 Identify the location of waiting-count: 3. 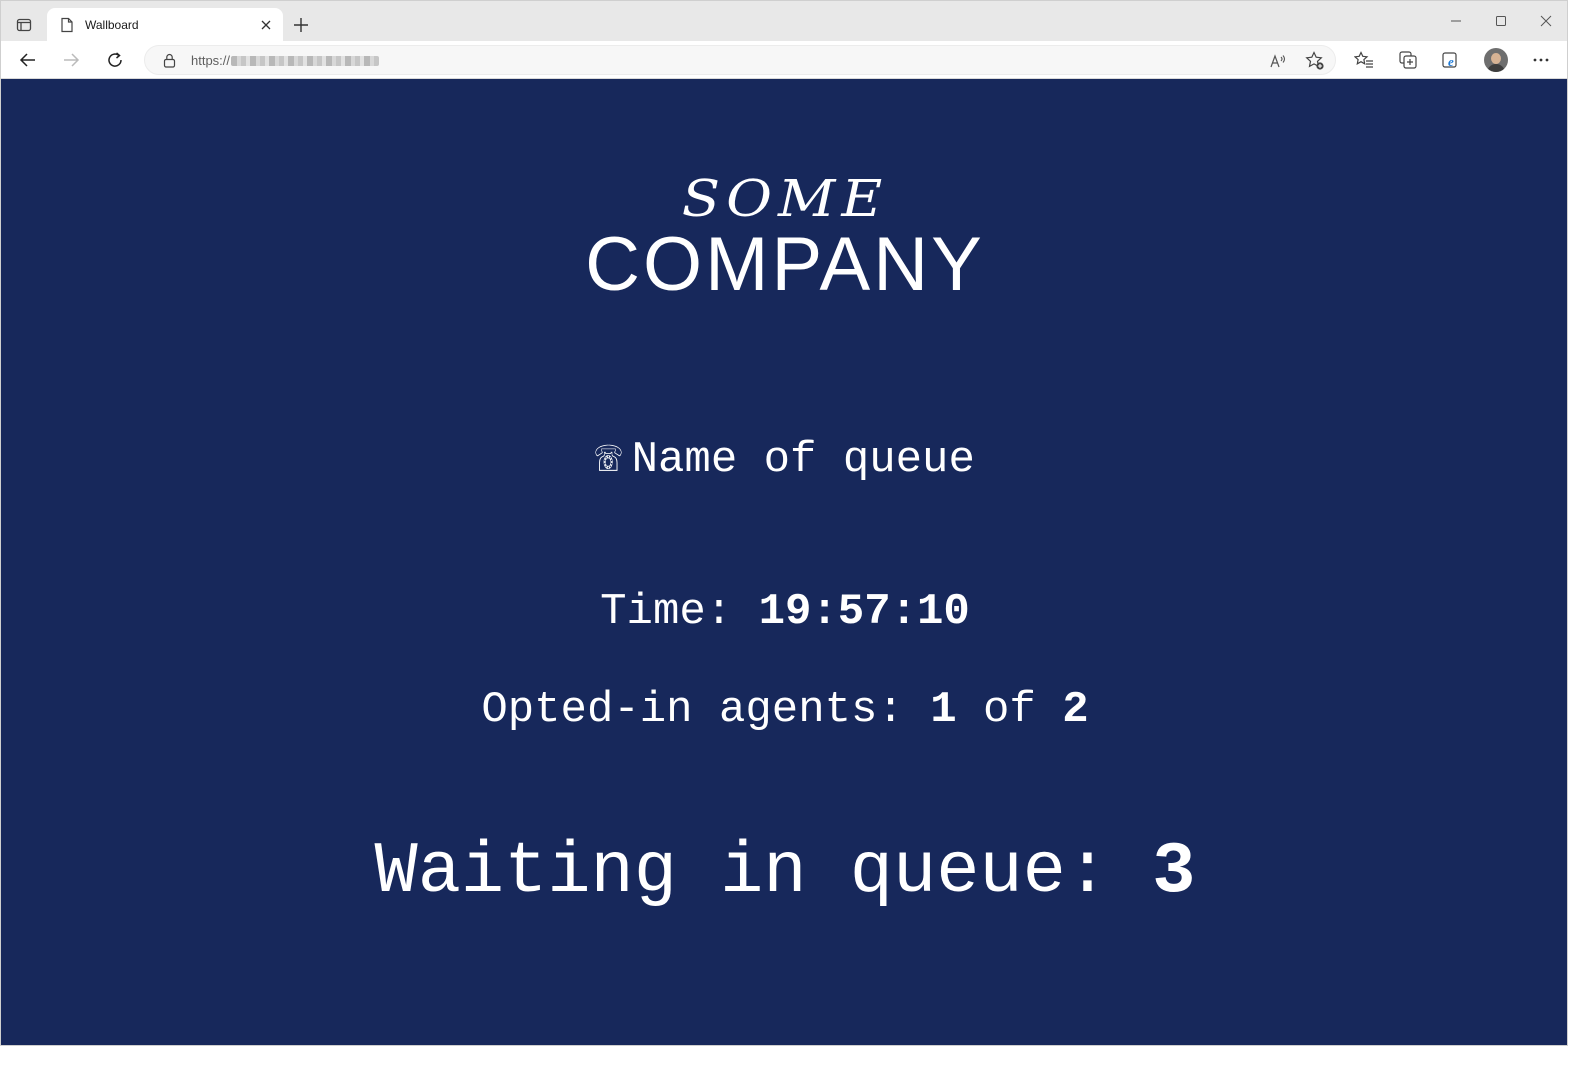
(1174, 872).